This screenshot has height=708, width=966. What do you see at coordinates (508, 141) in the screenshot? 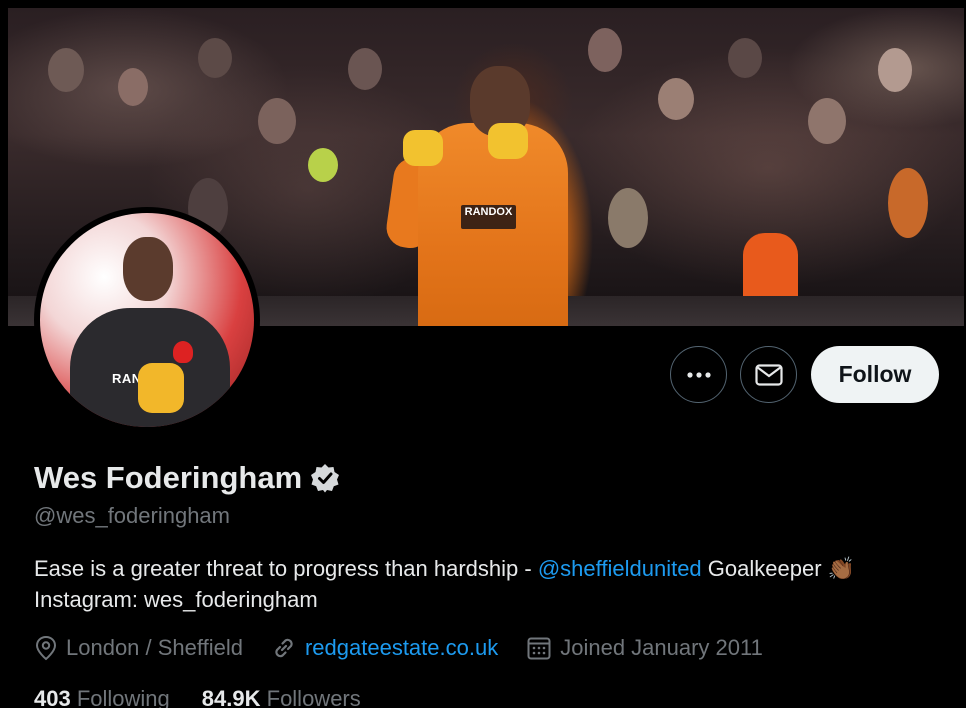
I see `glove-right` at bounding box center [508, 141].